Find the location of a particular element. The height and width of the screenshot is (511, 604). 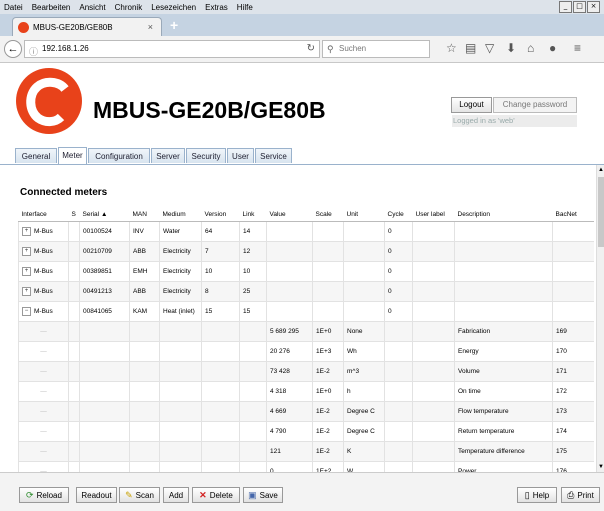

table-row: — 121 1E-2 K Temperature difference 175 is located at coordinates (306, 451).